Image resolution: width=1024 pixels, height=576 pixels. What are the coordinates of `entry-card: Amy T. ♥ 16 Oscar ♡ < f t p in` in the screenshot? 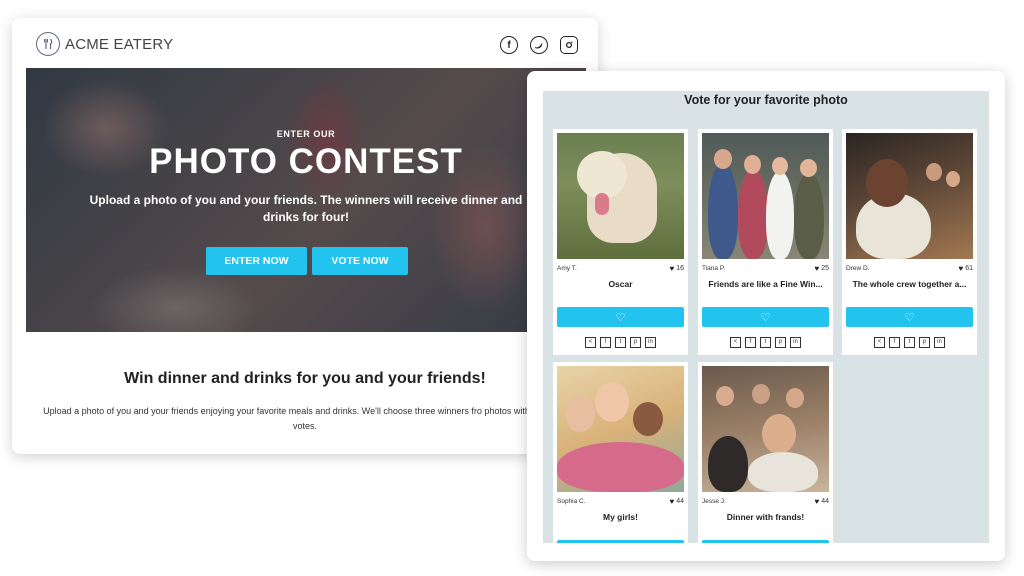 It's located at (620, 242).